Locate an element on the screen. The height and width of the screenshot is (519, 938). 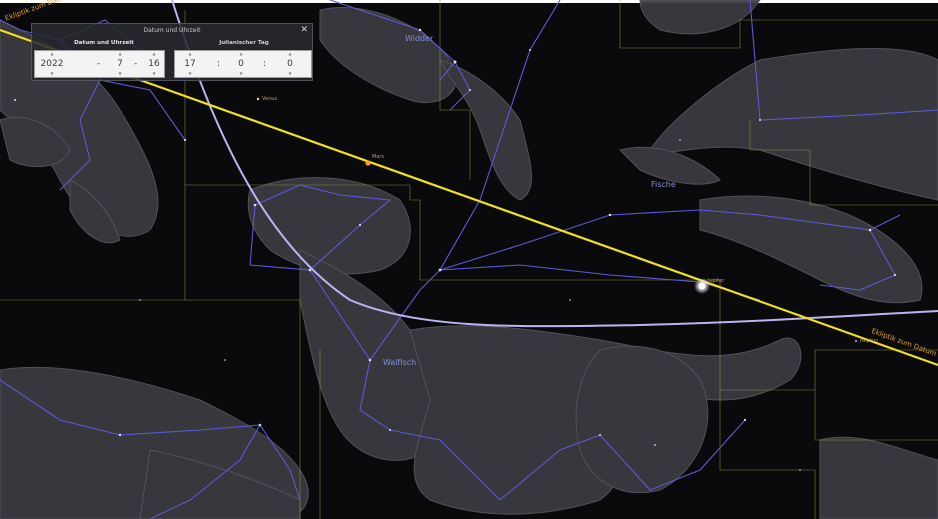
close-icon: ✕ is located at coordinates (304, 30).